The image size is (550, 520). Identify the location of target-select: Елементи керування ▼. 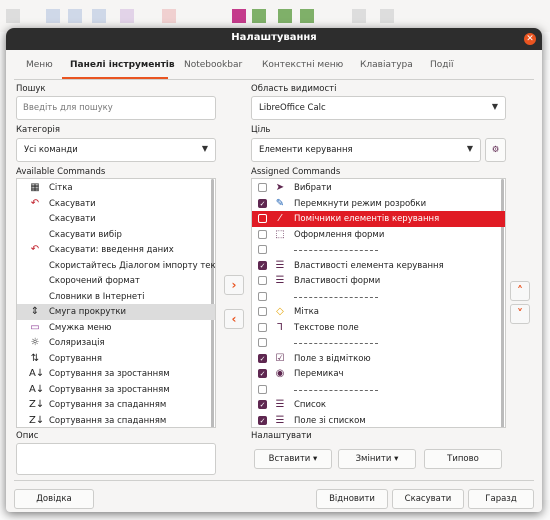
(366, 150).